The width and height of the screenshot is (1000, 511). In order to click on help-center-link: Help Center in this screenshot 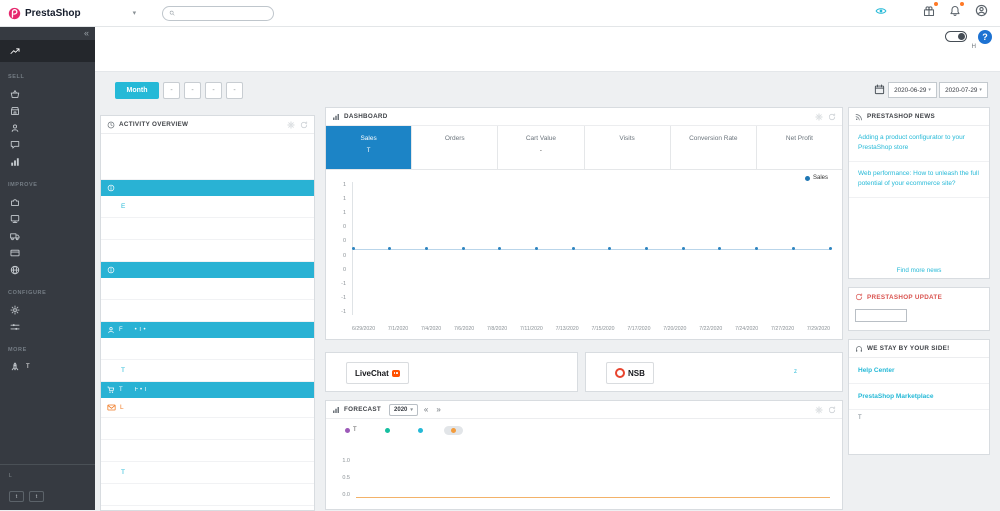, I will do `click(919, 371)`.